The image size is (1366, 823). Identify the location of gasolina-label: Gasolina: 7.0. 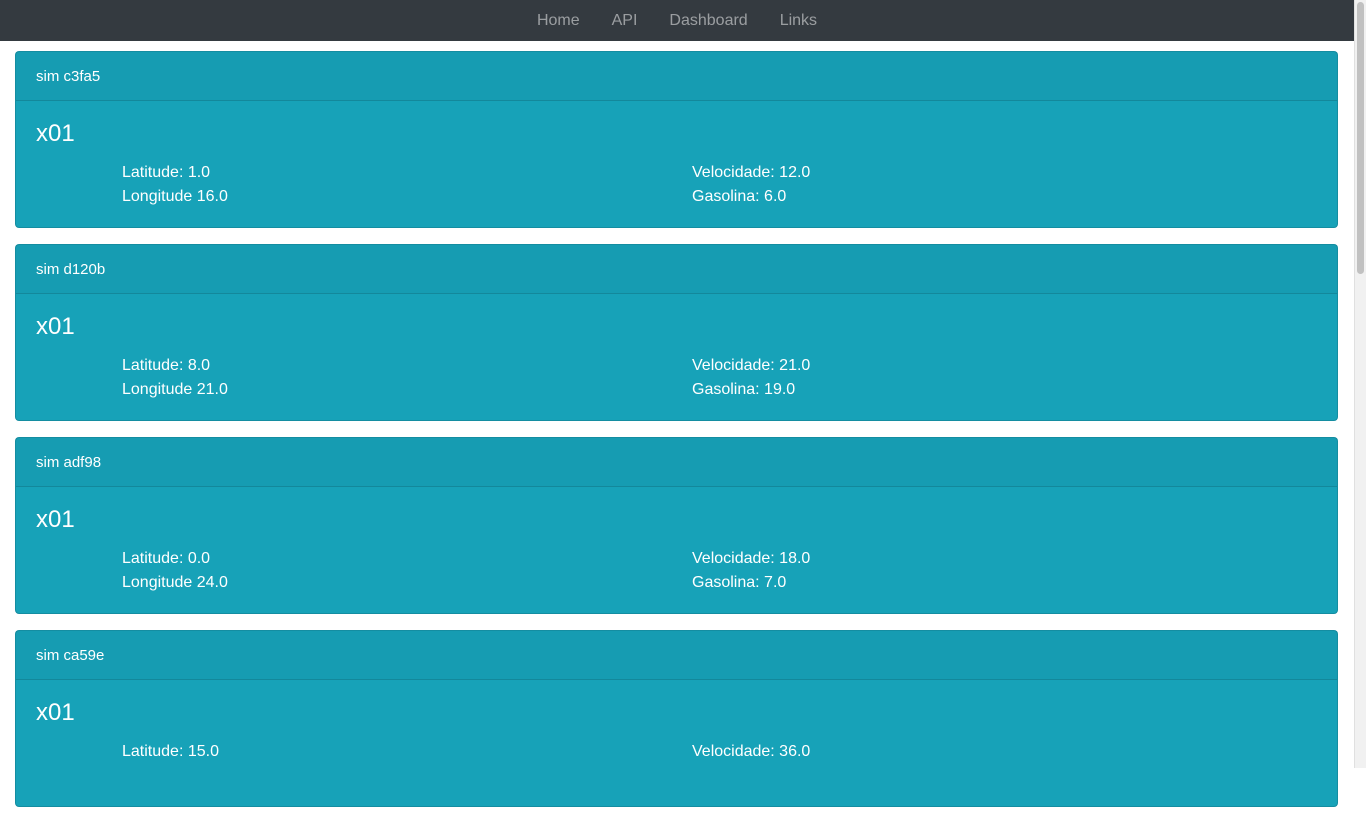
(739, 582).